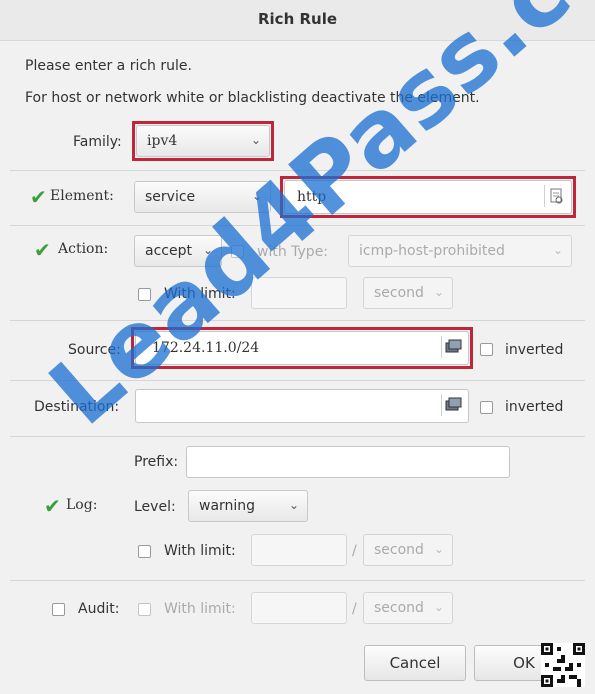 Image resolution: width=595 pixels, height=694 pixels. Describe the element at coordinates (52, 506) in the screenshot. I see `log-checkmark-icon: ✔` at that location.